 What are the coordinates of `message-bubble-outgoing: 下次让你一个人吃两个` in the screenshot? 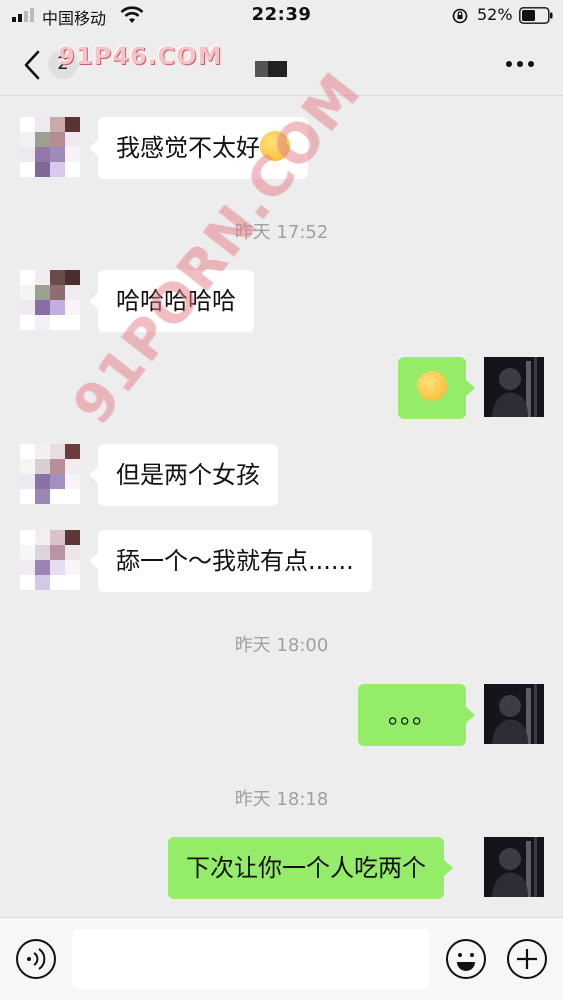 It's located at (310, 868).